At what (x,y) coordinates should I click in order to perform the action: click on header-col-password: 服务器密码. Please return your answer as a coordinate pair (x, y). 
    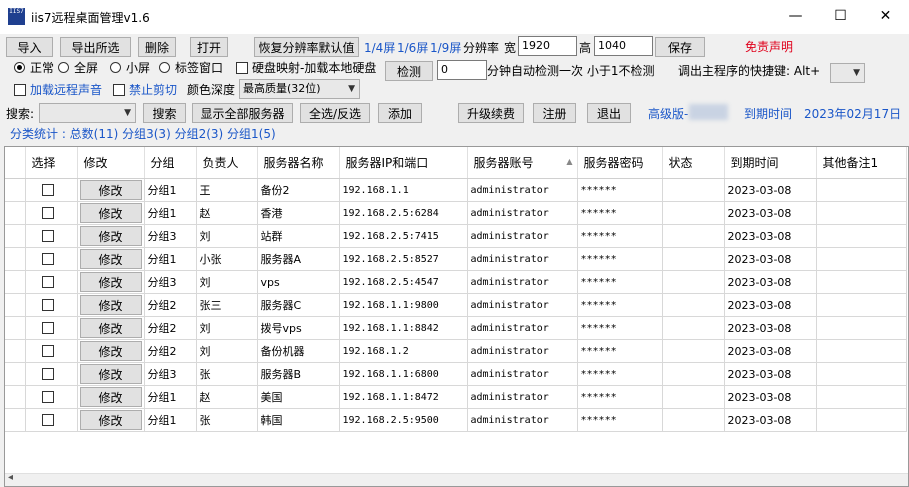
    Looking at the image, I should click on (620, 163).